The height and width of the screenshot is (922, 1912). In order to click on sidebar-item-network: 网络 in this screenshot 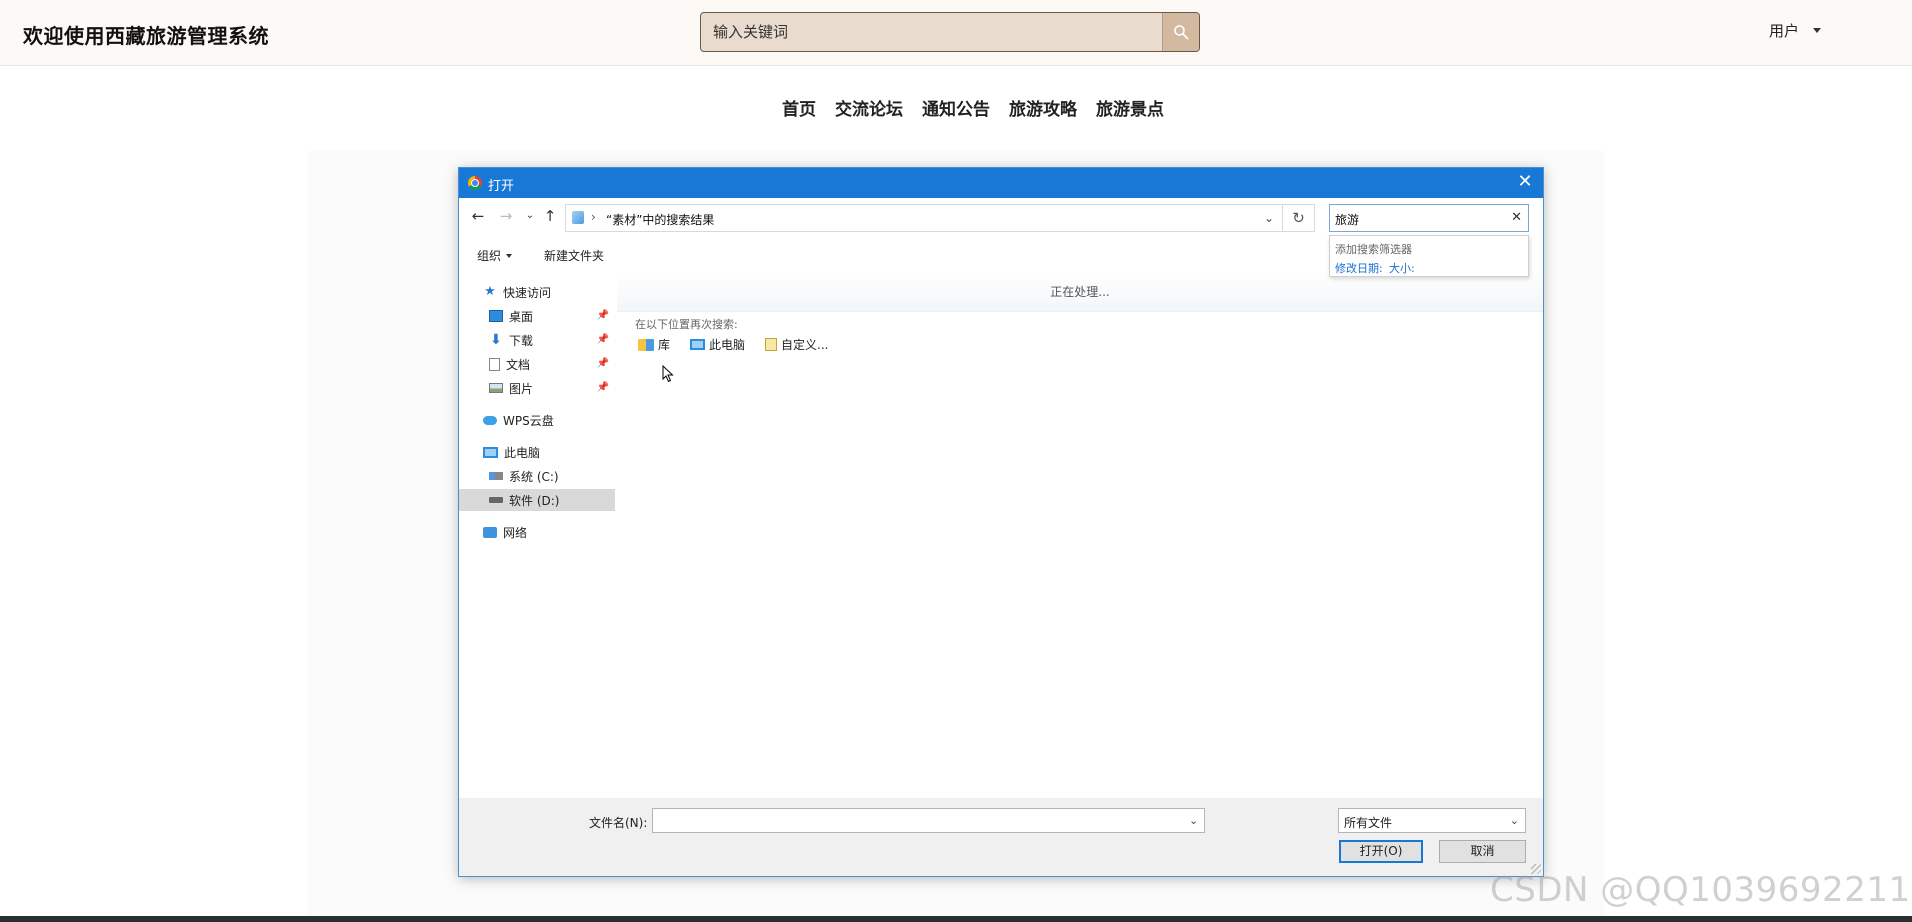, I will do `click(548, 532)`.